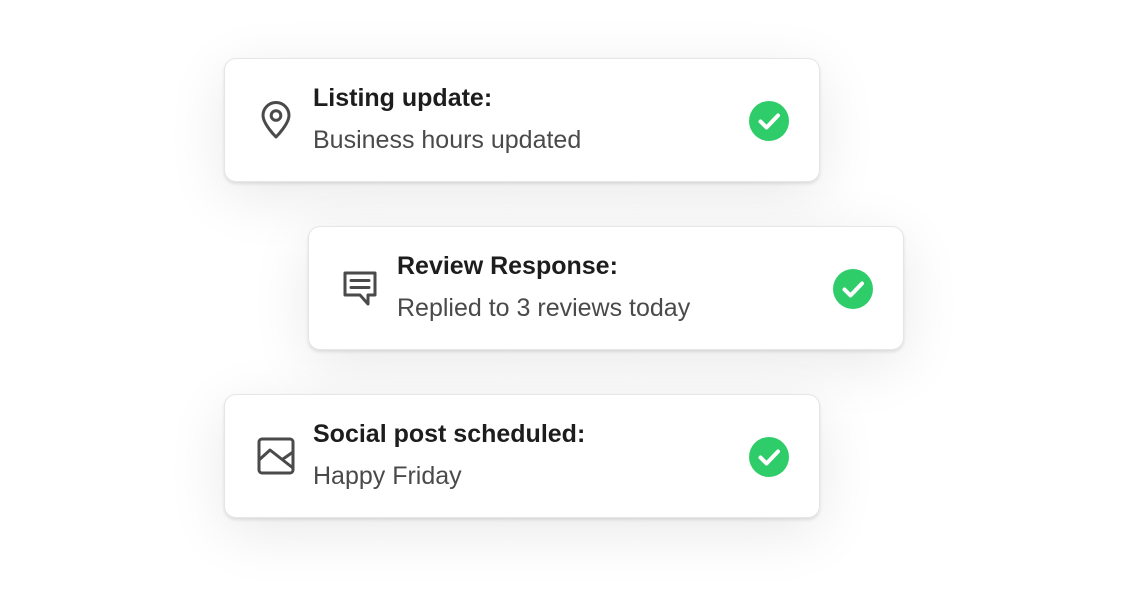 The width and height of the screenshot is (1128, 600). I want to click on card-title: Review Response:, so click(507, 266).